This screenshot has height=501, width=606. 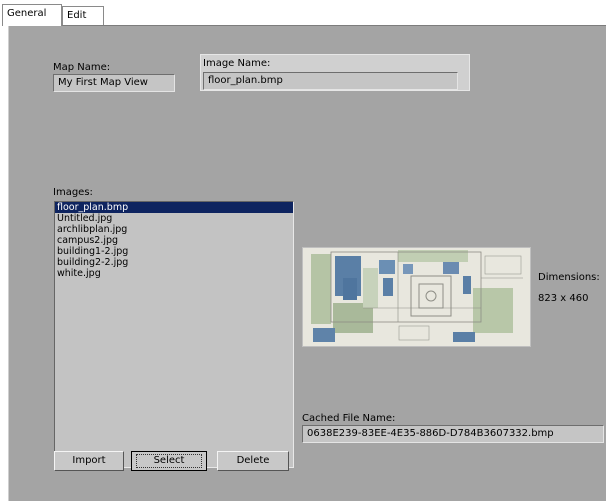 I want to click on list-item: white.jpg, so click(x=174, y=273).